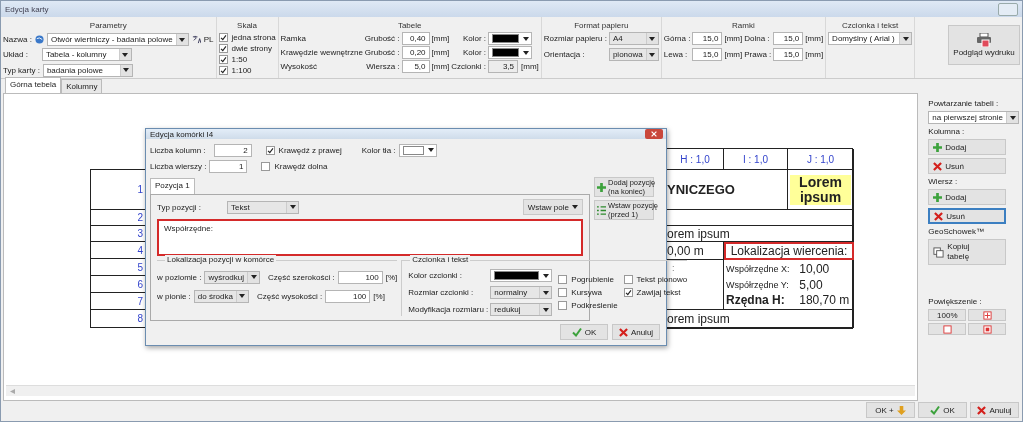 The image size is (1023, 422). I want to click on field-label: Liczba wierszy :, so click(178, 166).